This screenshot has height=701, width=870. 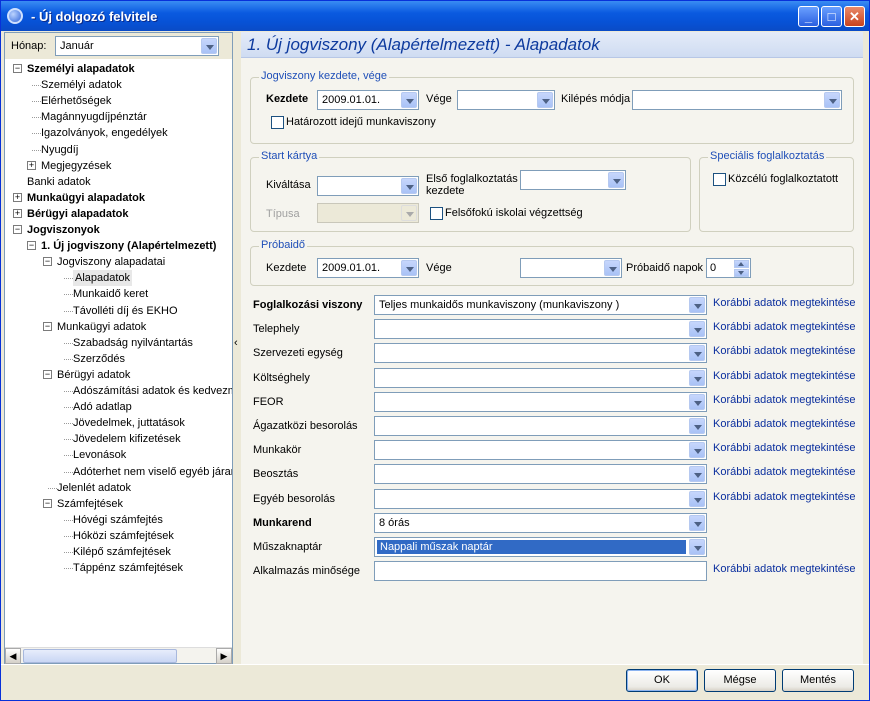 I want to click on close-button: ✕, so click(x=854, y=16).